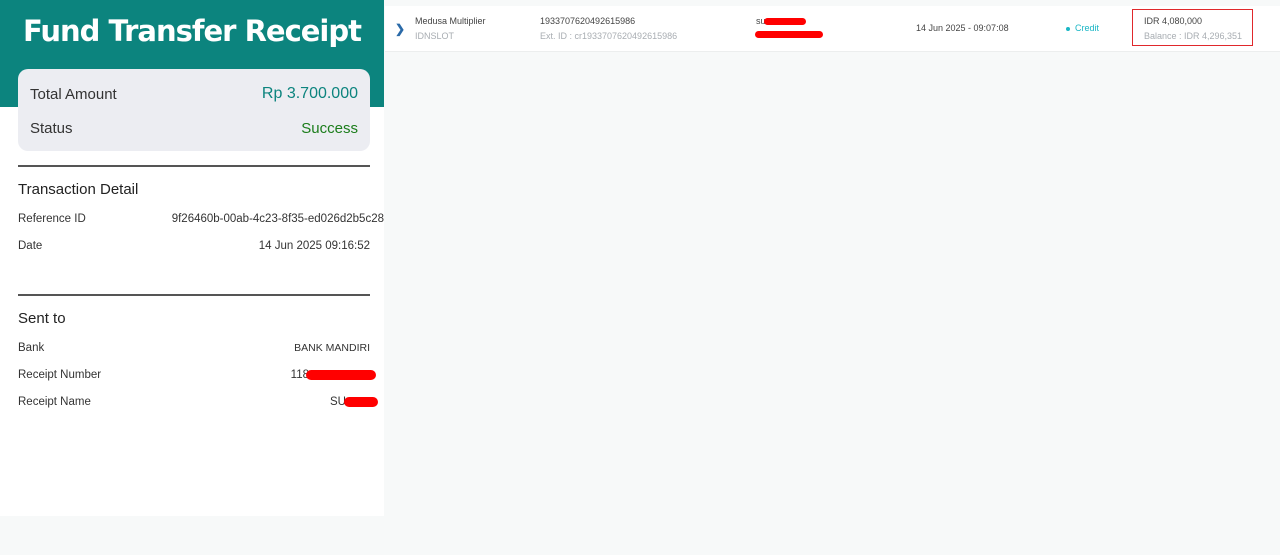  I want to click on external-id: Ext. ID : cr1933707620492615986, so click(609, 36).